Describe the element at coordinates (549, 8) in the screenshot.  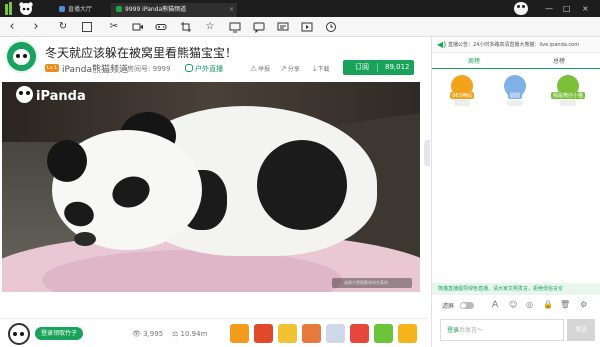
I see `minimize-button: —` at that location.